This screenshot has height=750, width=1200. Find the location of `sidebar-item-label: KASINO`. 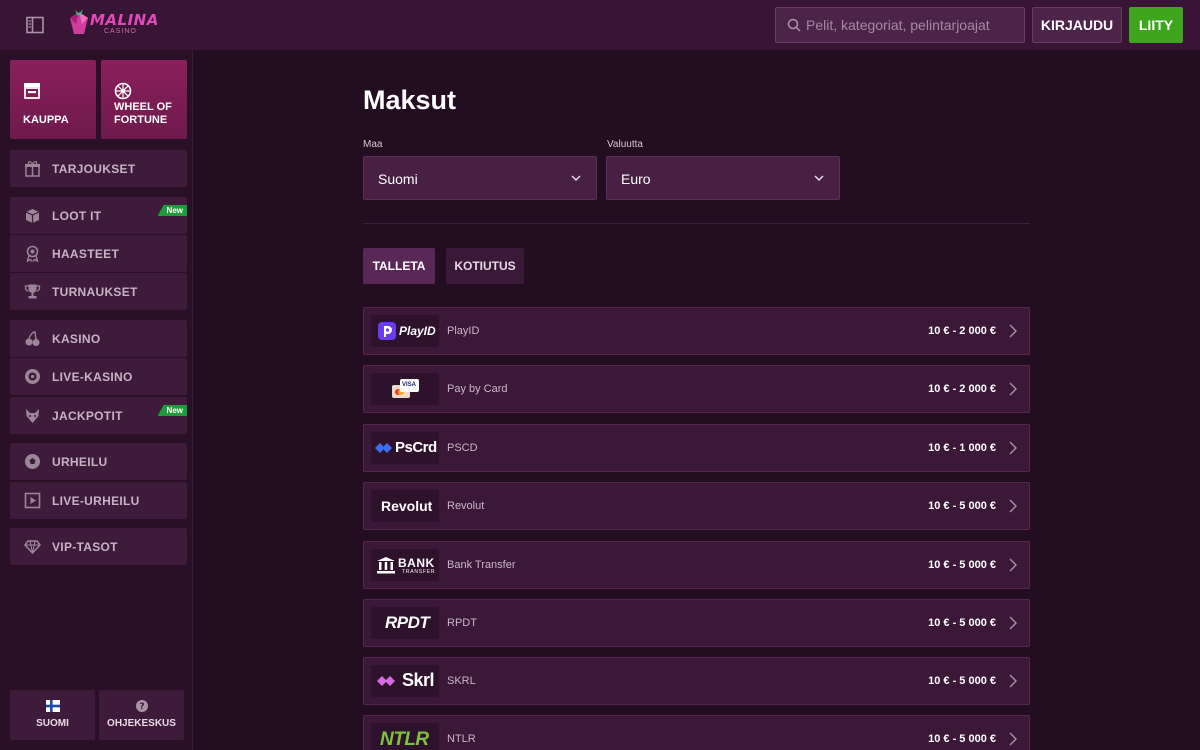

sidebar-item-label: KASINO is located at coordinates (76, 339).